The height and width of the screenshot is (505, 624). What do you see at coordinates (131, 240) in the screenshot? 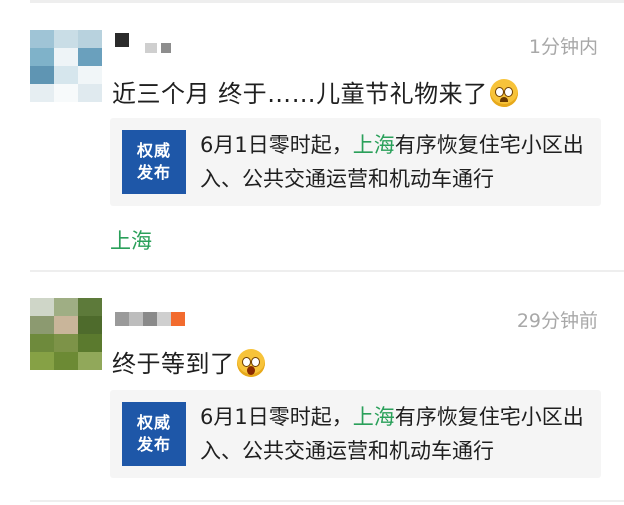
I see `location-tag: 上海` at bounding box center [131, 240].